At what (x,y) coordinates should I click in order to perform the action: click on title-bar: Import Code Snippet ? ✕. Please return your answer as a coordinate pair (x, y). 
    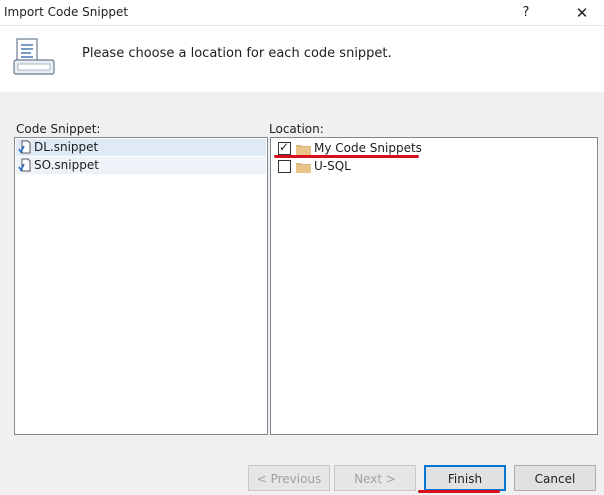
    Looking at the image, I should click on (302, 13).